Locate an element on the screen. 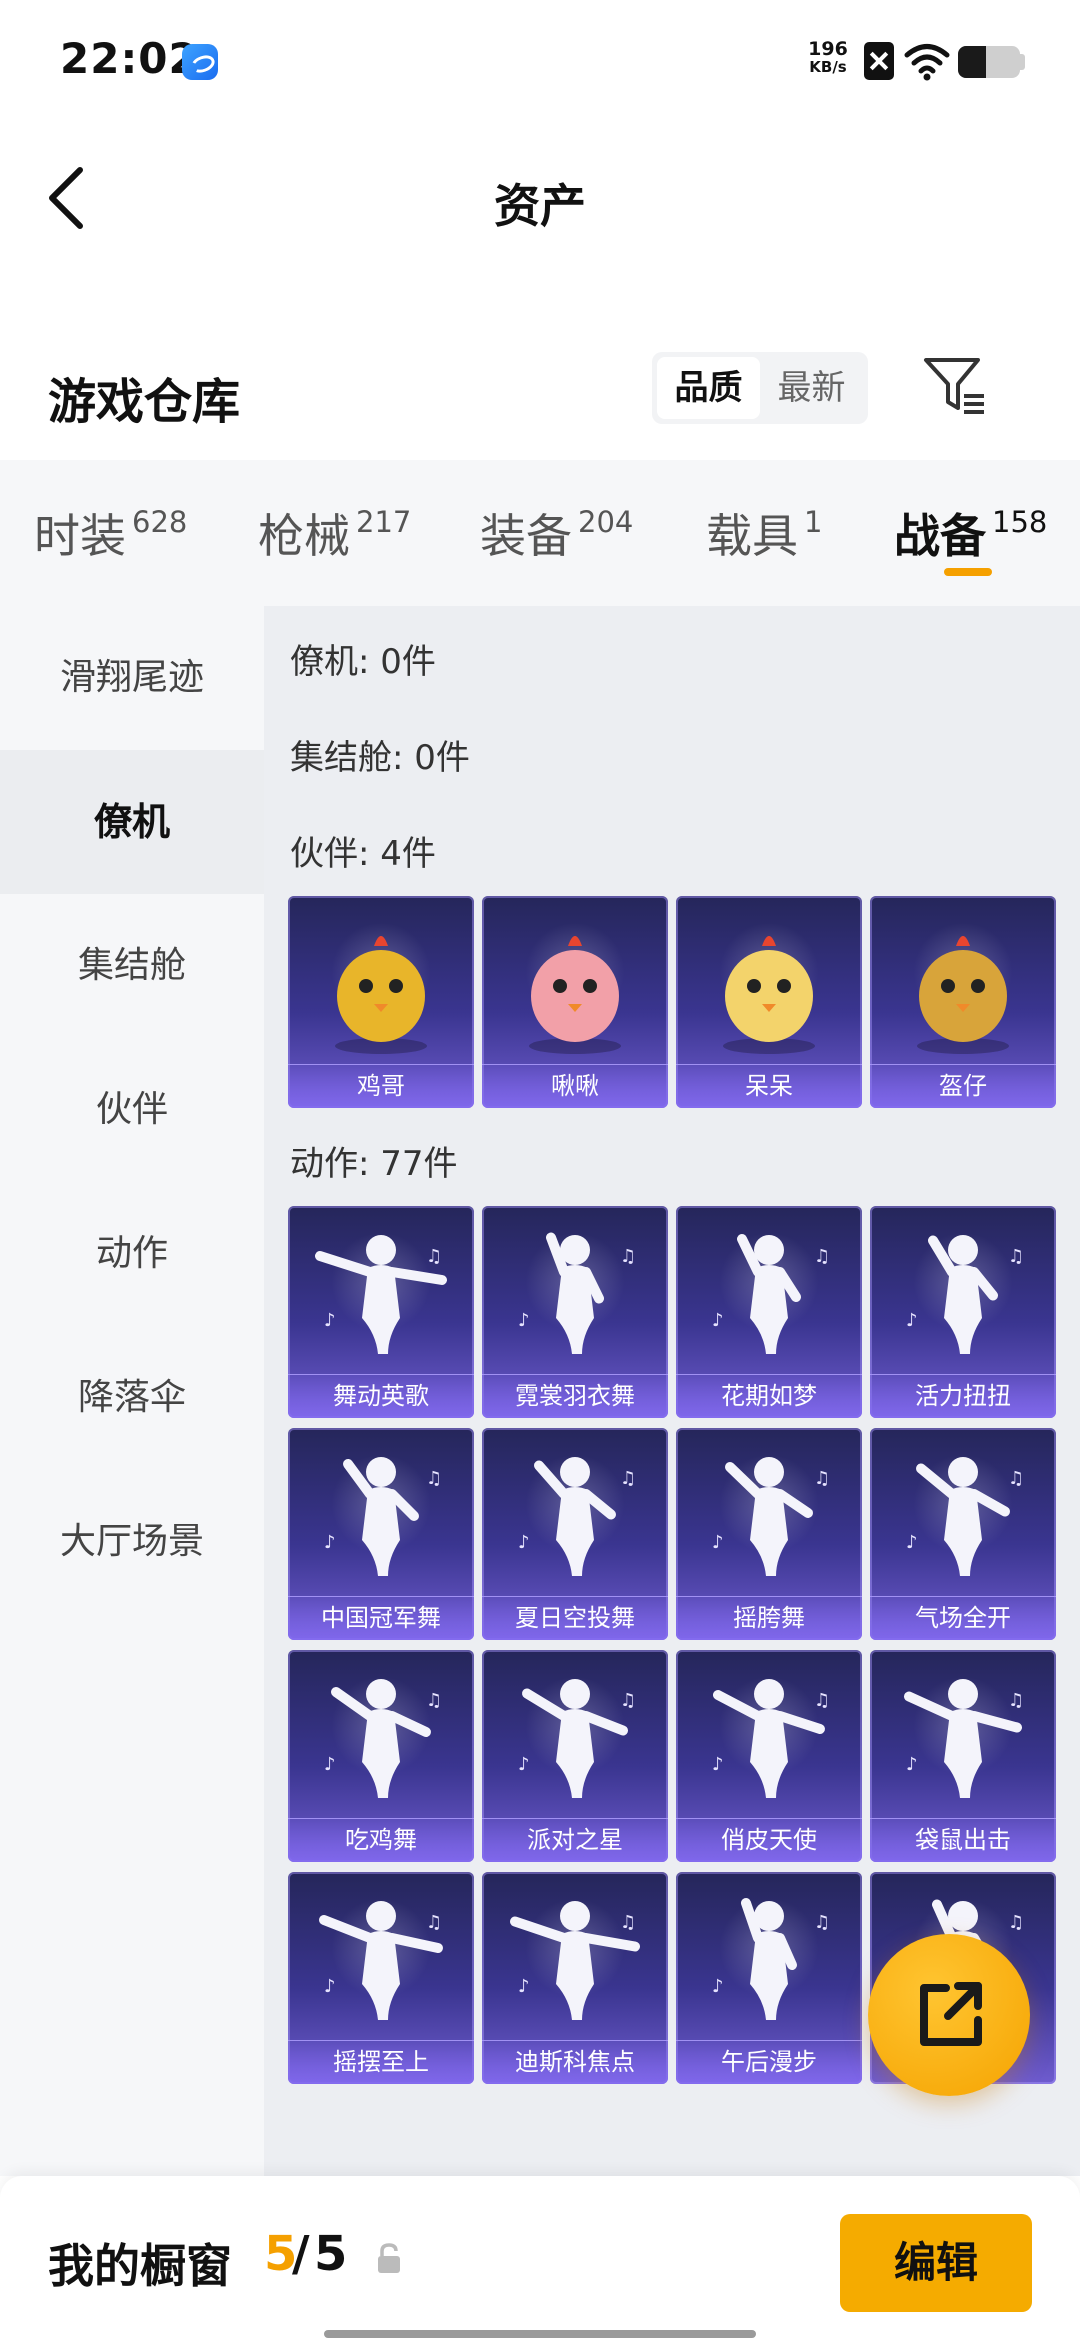 This screenshot has height=2344, width=1080. share-icon is located at coordinates (951, 2014).